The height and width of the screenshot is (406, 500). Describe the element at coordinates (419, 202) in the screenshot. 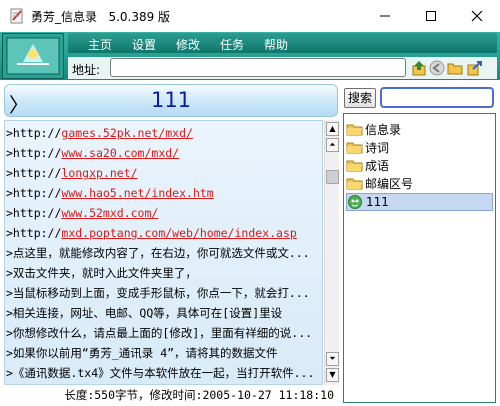

I see `tree-item-selected: 111` at that location.